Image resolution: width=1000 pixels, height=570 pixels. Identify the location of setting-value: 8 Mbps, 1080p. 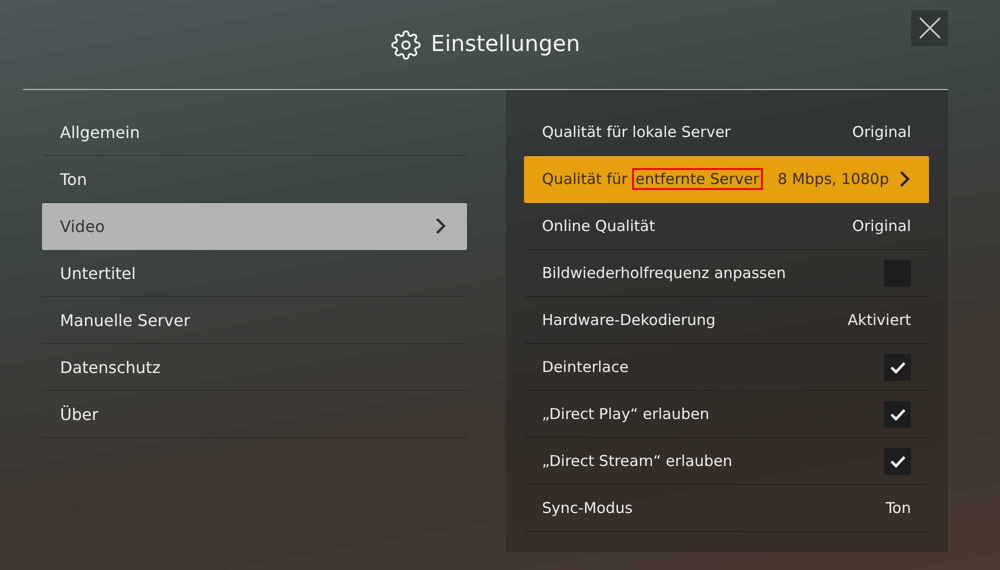
(833, 179).